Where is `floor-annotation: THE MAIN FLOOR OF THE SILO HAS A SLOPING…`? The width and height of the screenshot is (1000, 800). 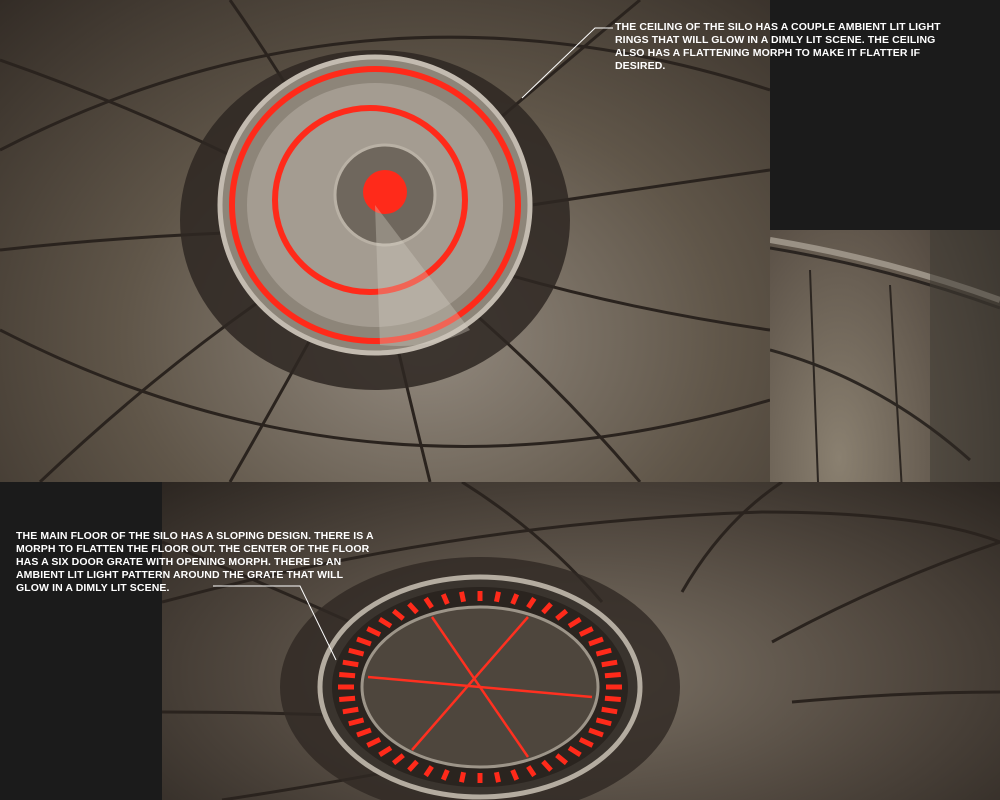
floor-annotation: THE MAIN FLOOR OF THE SILO HAS A SLOPING… is located at coordinates (195, 562).